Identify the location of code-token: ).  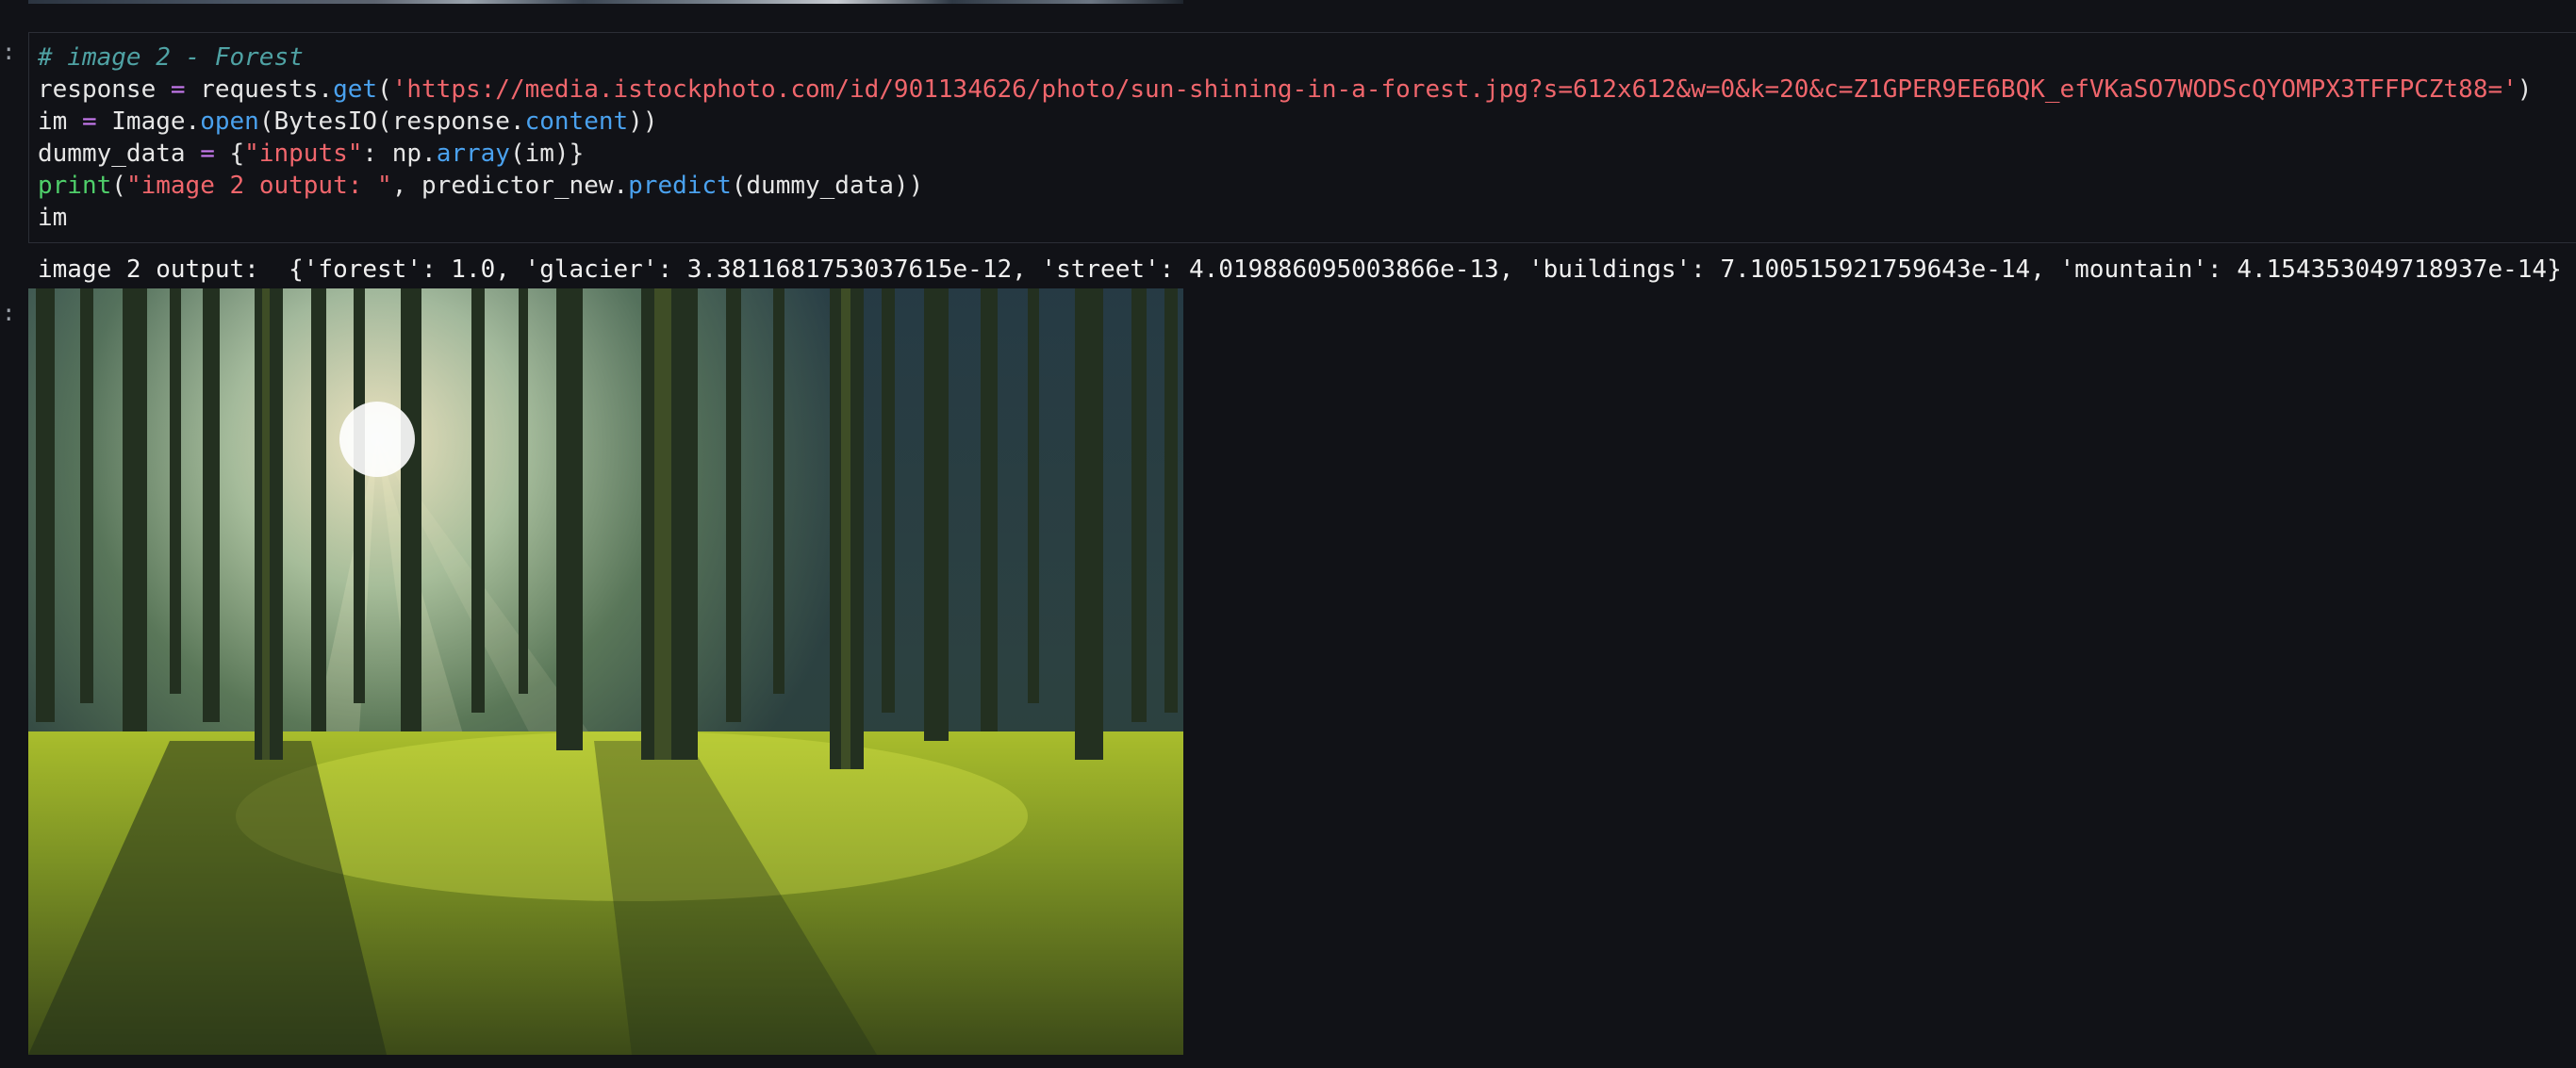
(2525, 90).